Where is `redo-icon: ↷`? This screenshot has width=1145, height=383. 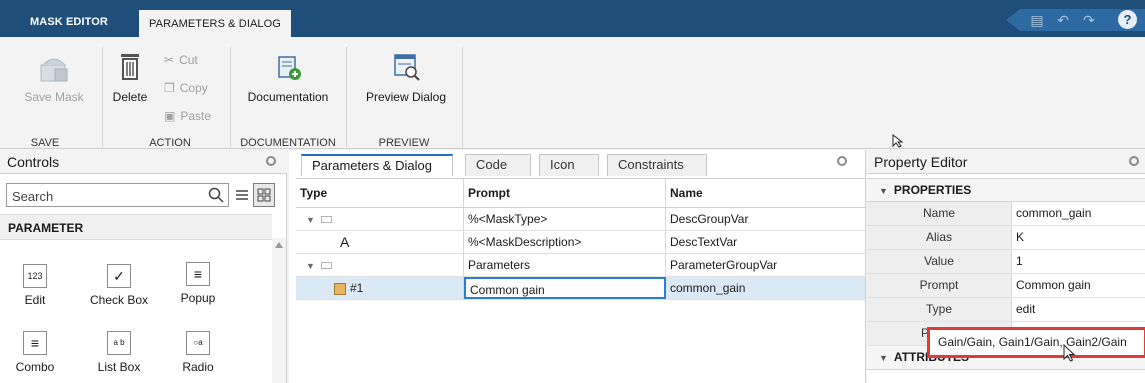 redo-icon: ↷ is located at coordinates (1089, 20).